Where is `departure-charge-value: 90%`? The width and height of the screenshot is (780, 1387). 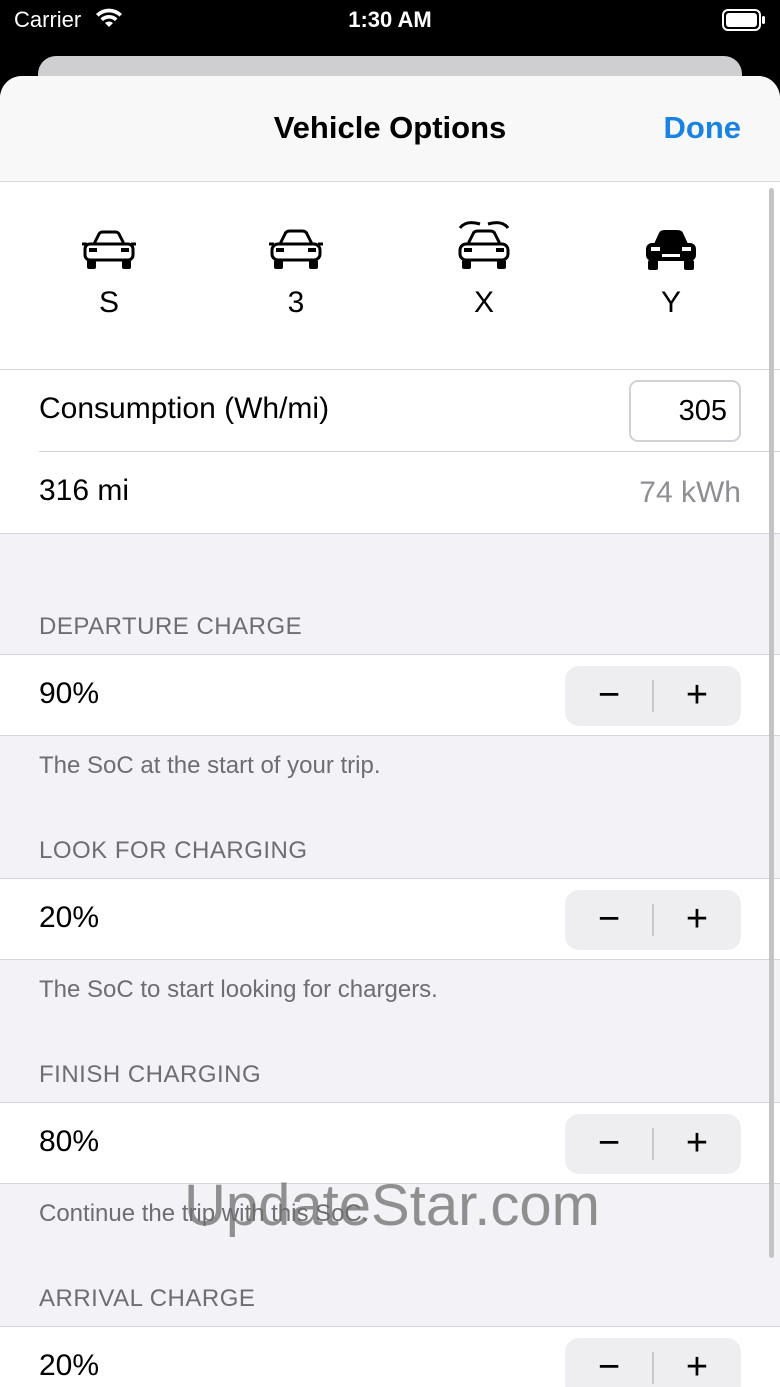
departure-charge-value: 90% is located at coordinates (69, 693).